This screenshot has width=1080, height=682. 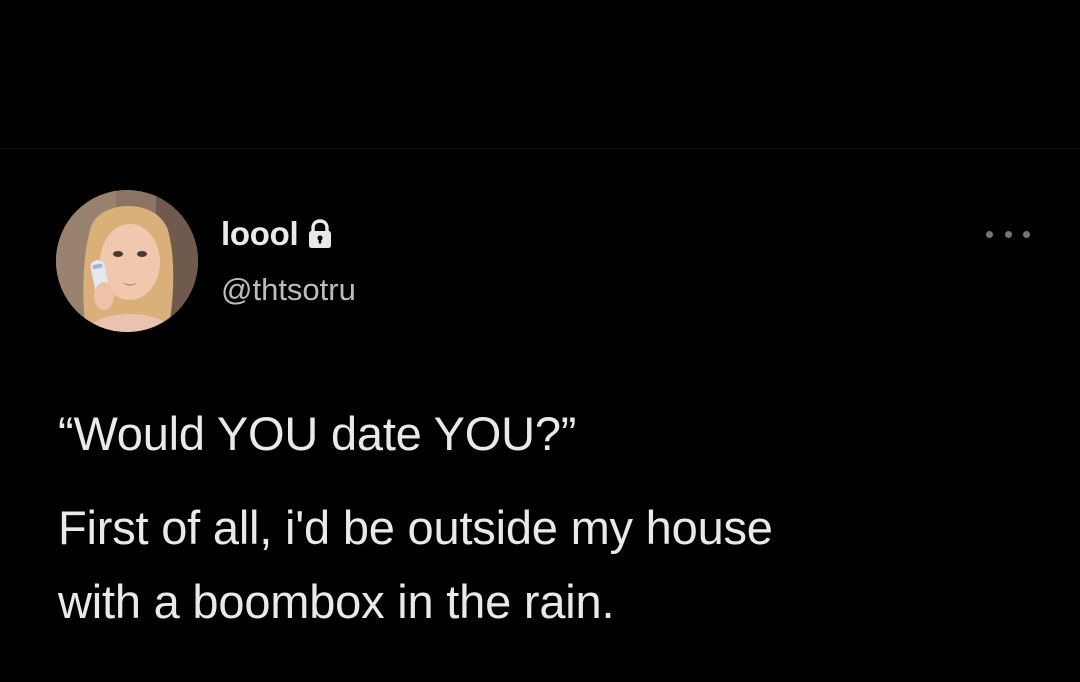 I want to click on more-options-icon, so click(x=1008, y=234).